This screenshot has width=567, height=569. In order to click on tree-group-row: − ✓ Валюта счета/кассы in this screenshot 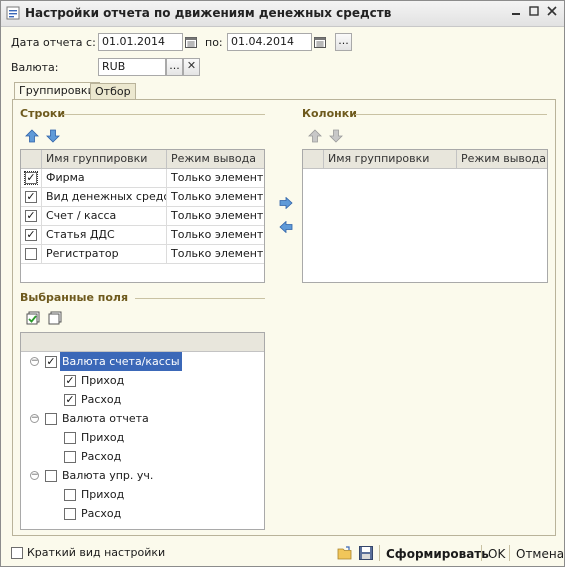, I will do `click(142, 361)`.